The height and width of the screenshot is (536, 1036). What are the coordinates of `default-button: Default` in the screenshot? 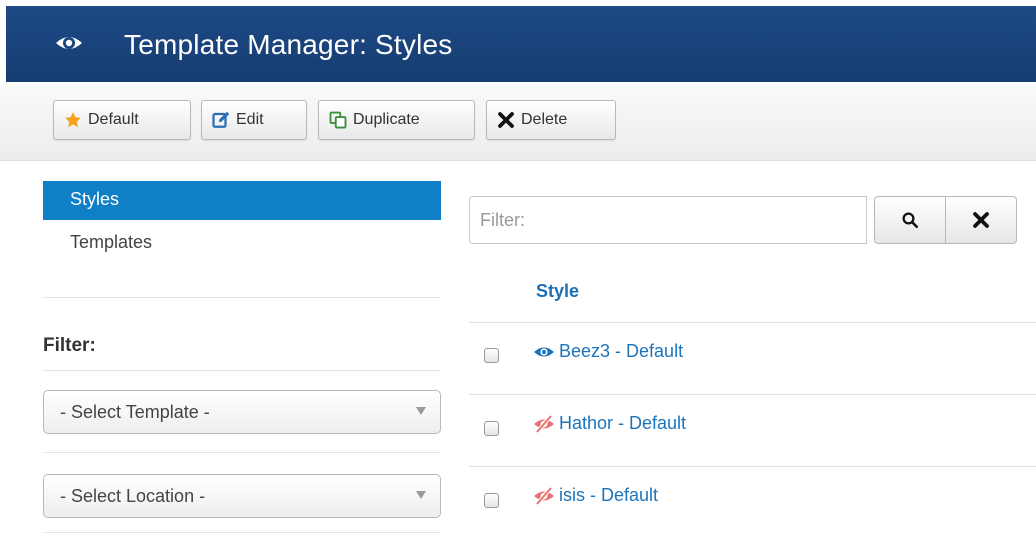 It's located at (122, 120).